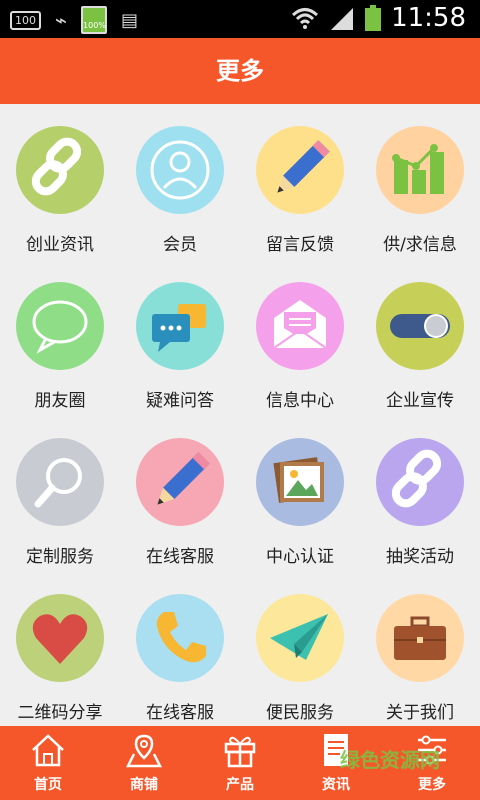 The image size is (480, 800). I want to click on grid-item-label: 疑难问答, so click(180, 401).